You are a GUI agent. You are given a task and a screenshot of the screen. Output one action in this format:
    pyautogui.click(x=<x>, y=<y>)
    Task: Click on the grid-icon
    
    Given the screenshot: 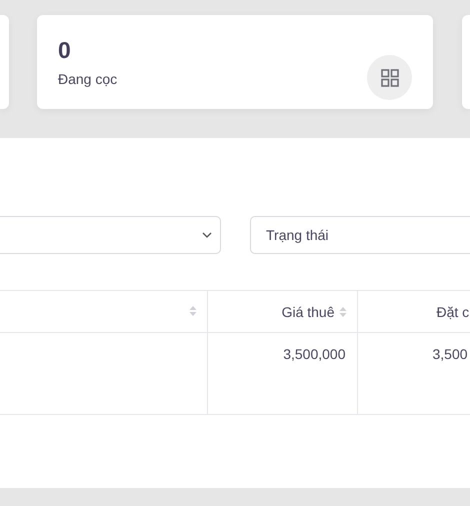 What is the action you would take?
    pyautogui.click(x=389, y=77)
    